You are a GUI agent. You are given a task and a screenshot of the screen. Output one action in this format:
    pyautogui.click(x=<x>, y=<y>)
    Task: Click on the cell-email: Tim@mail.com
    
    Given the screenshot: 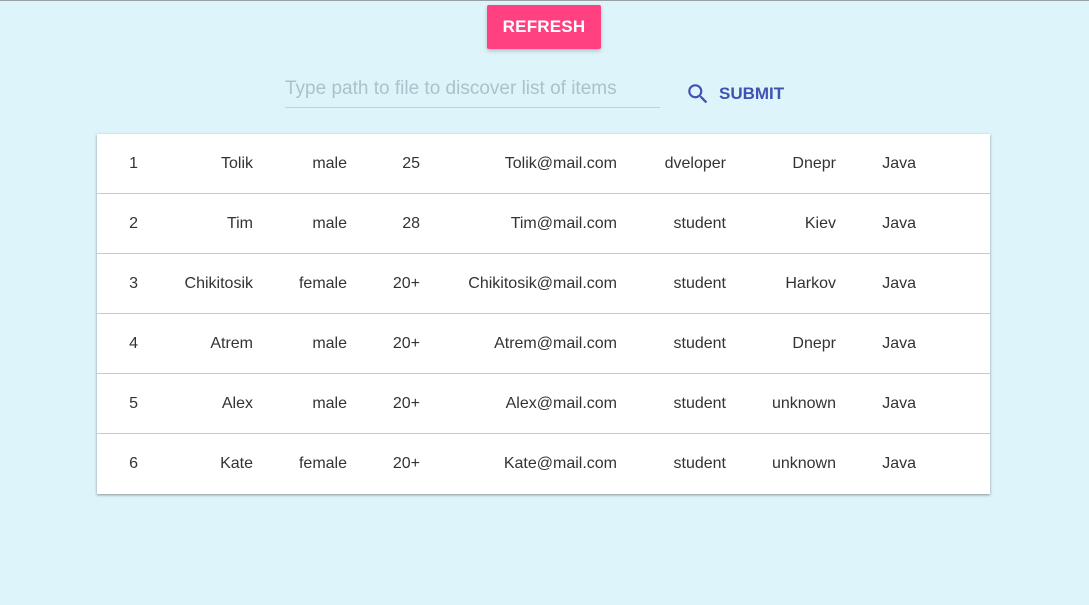 What is the action you would take?
    pyautogui.click(x=563, y=223)
    